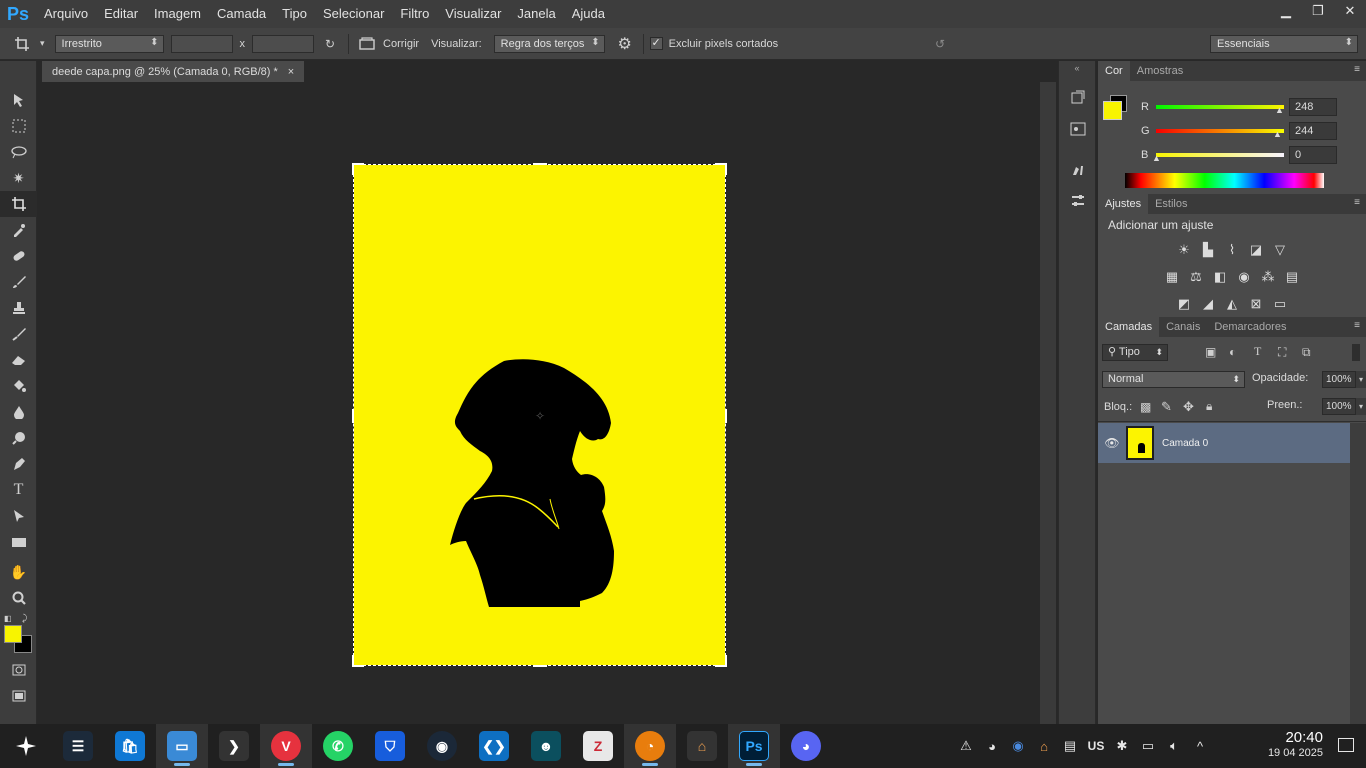 The height and width of the screenshot is (768, 1366). Describe the element at coordinates (1018, 746) in the screenshot. I see `tray-shield-icon: ◉` at that location.